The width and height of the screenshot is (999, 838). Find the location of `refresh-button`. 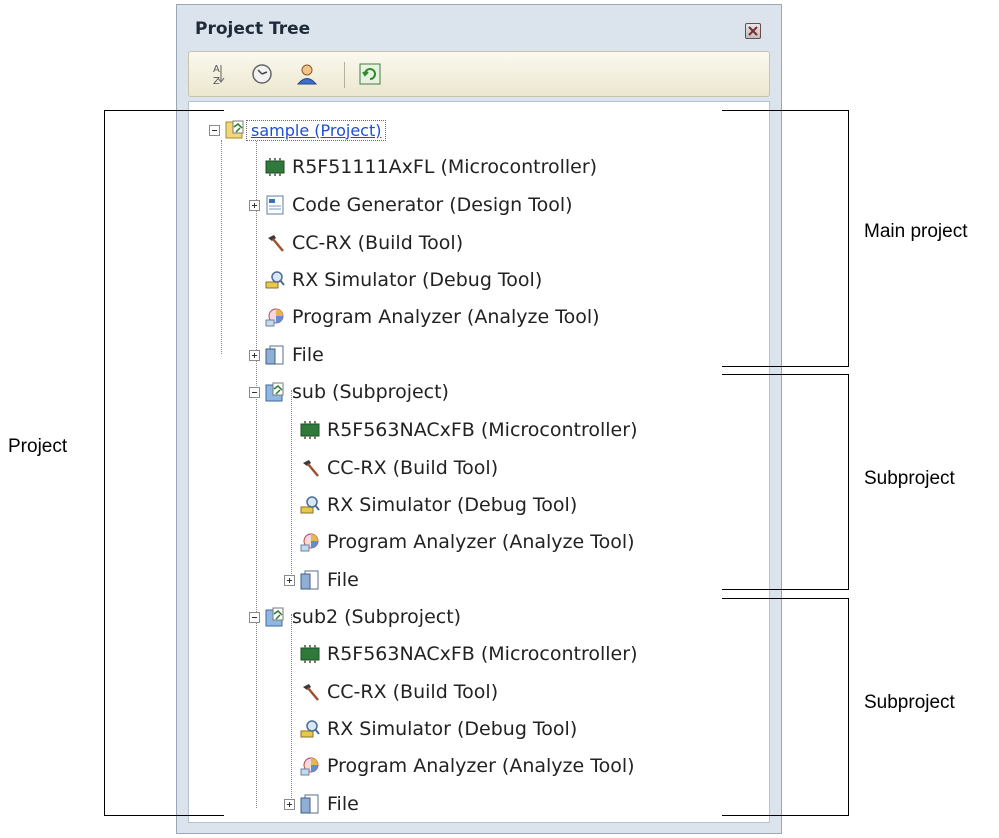

refresh-button is located at coordinates (370, 74).